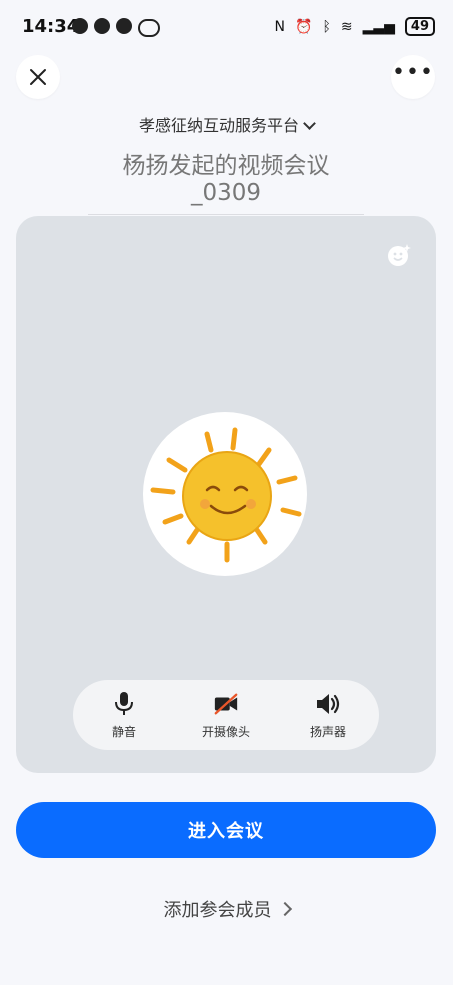  I want to click on meeting-title: 杨扬发起的视频会议_0309, so click(226, 179).